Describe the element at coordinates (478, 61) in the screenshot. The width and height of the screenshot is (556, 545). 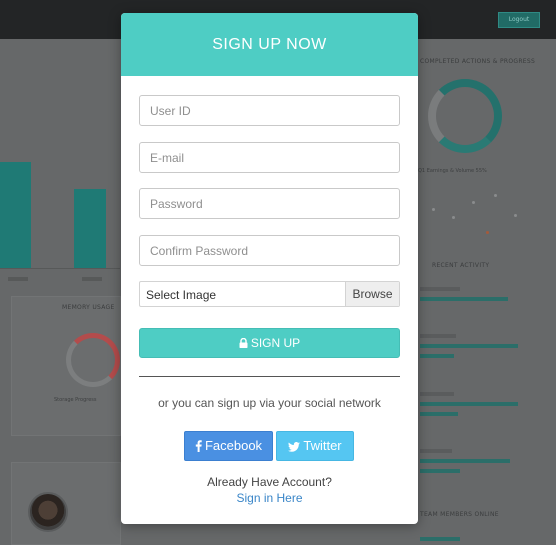
I see `progress-title: Completed Actions & Progress` at that location.